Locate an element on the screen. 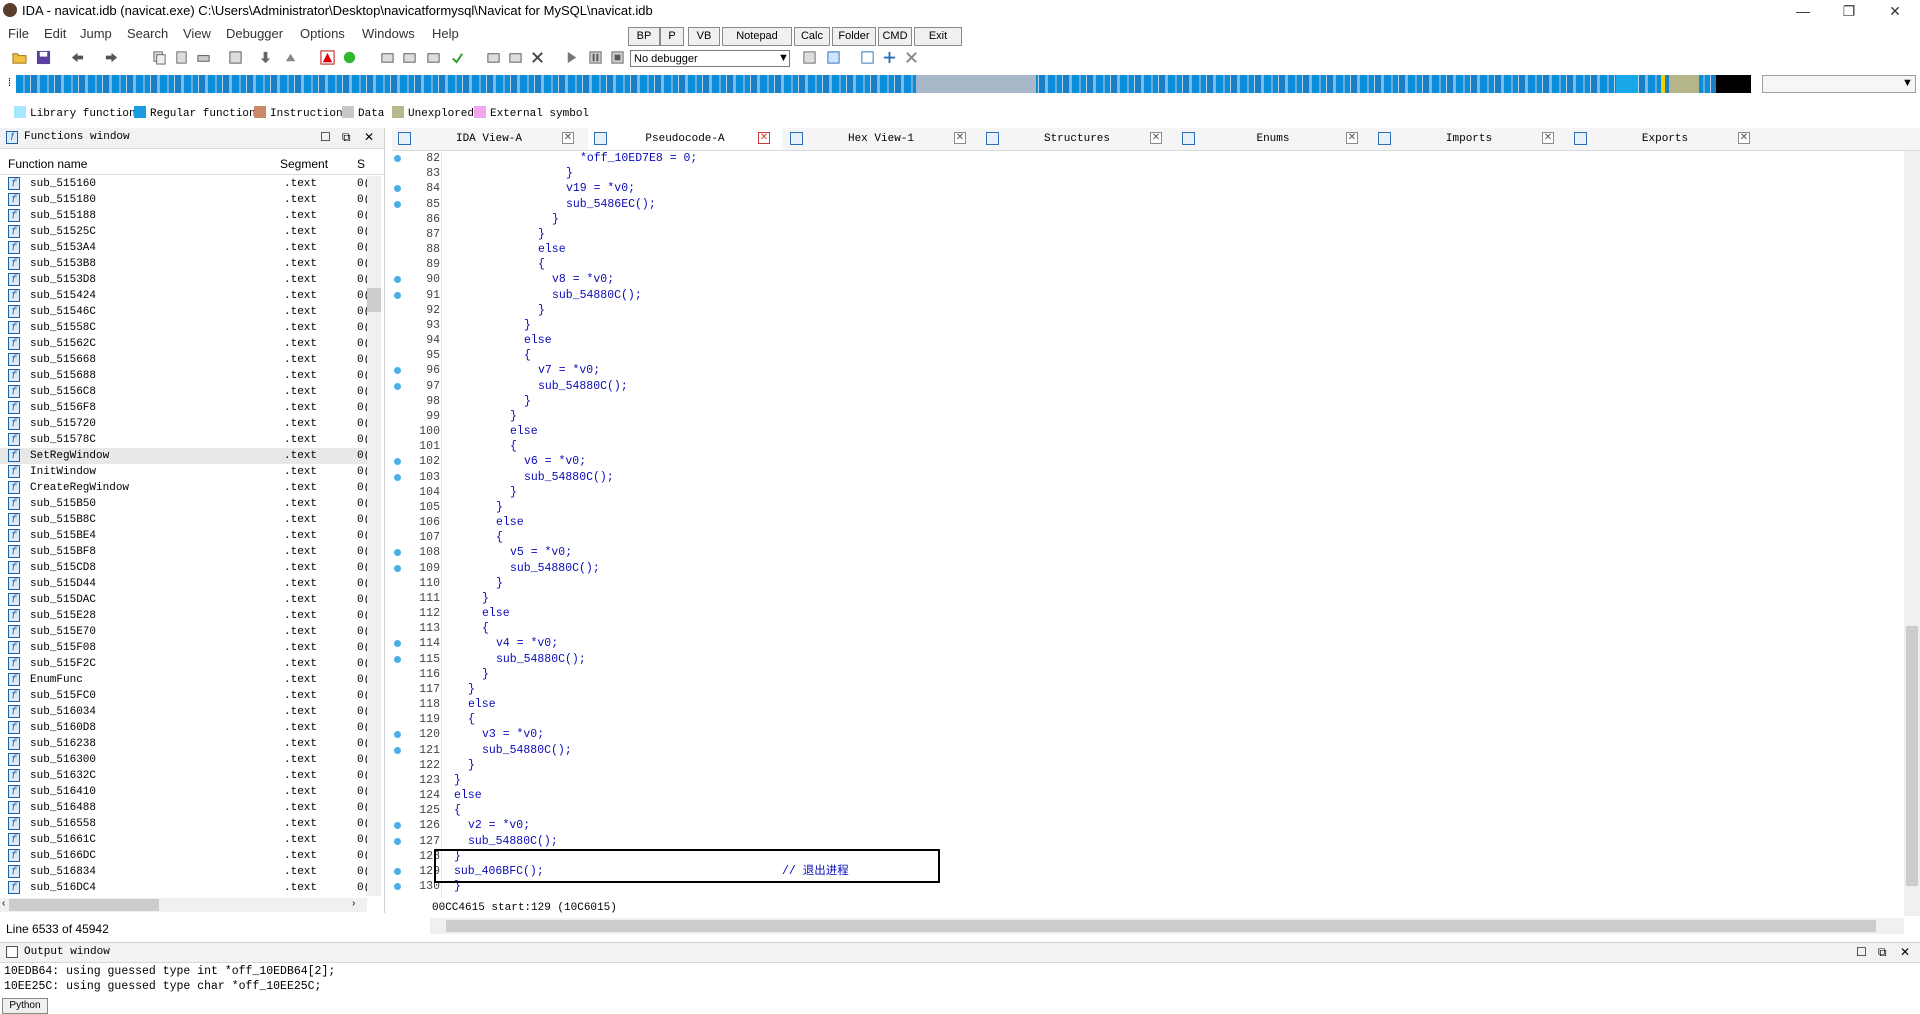 This screenshot has height=1014, width=1920. function-row: f sub_515CD8 .text 0( is located at coordinates (186, 568).